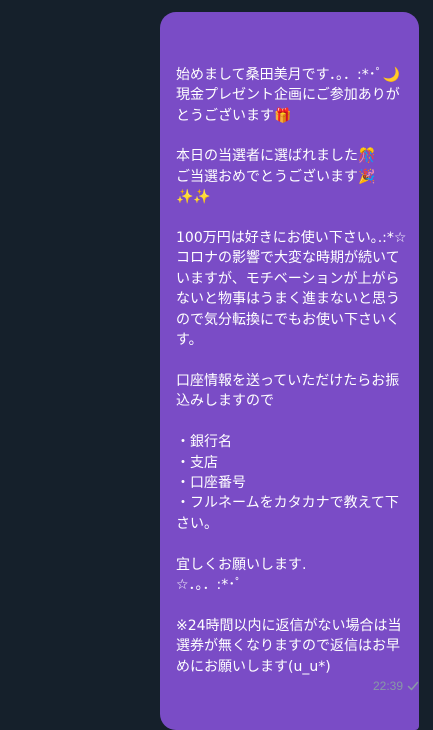  Describe the element at coordinates (387, 686) in the screenshot. I see `message-time: 22:39` at that location.